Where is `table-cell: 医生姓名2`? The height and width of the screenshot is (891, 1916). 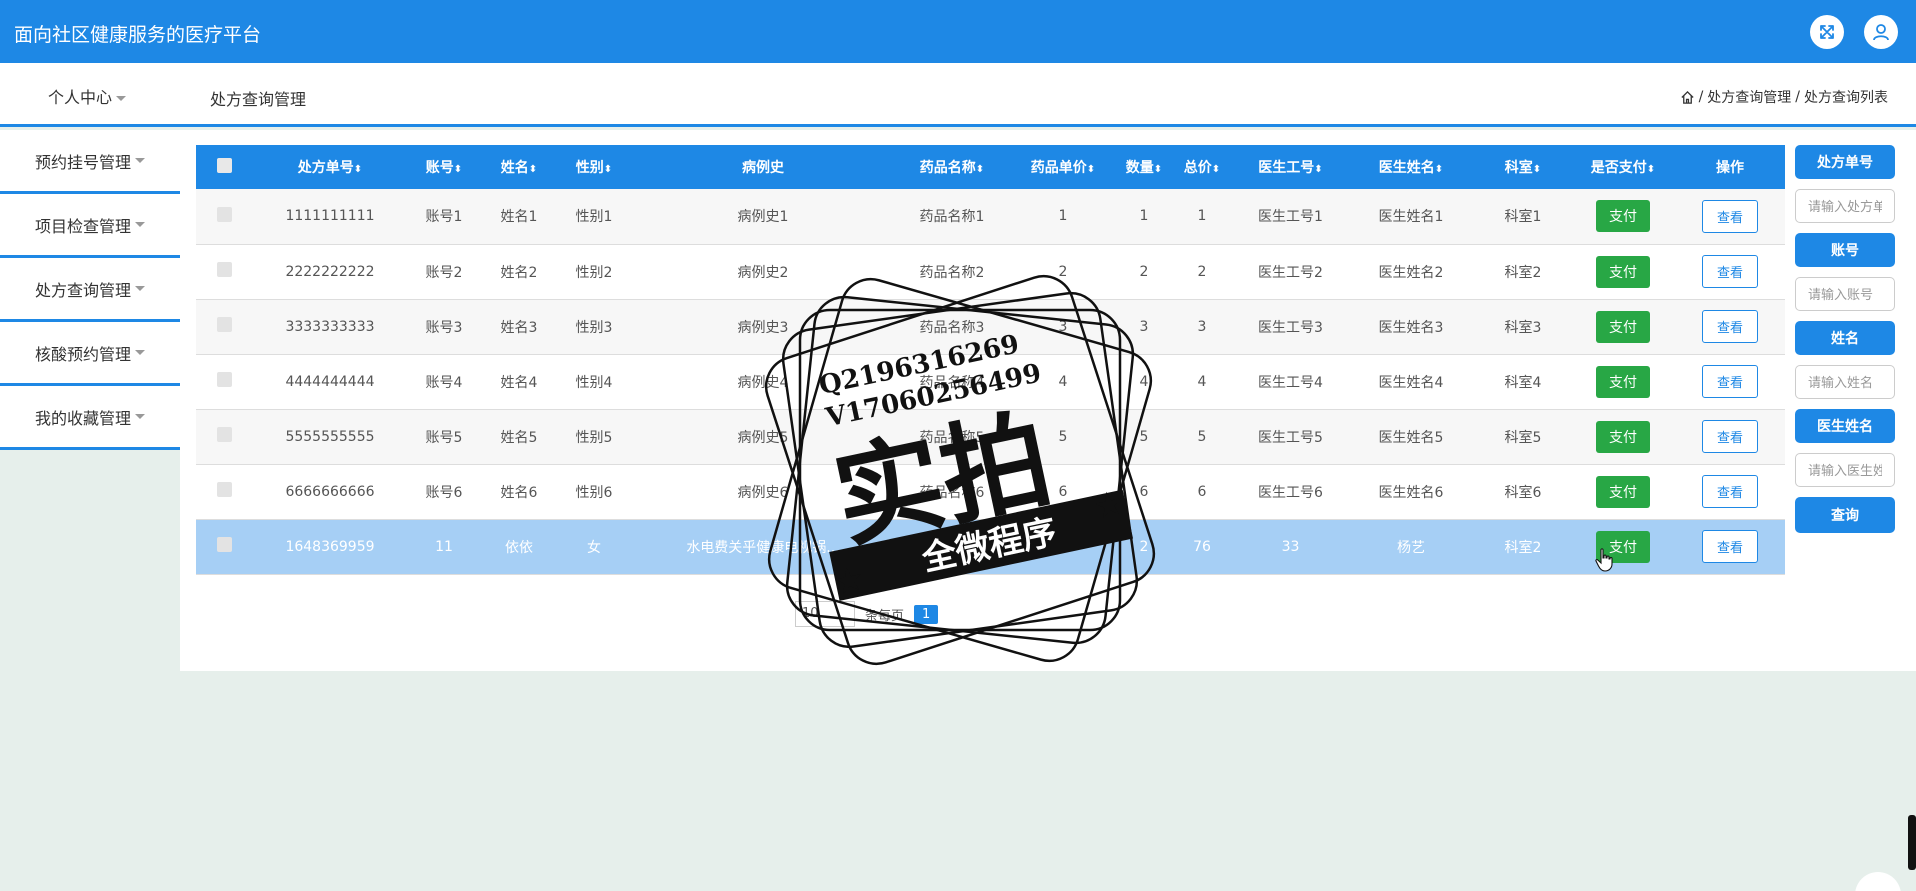
table-cell: 医生姓名2 is located at coordinates (1411, 272).